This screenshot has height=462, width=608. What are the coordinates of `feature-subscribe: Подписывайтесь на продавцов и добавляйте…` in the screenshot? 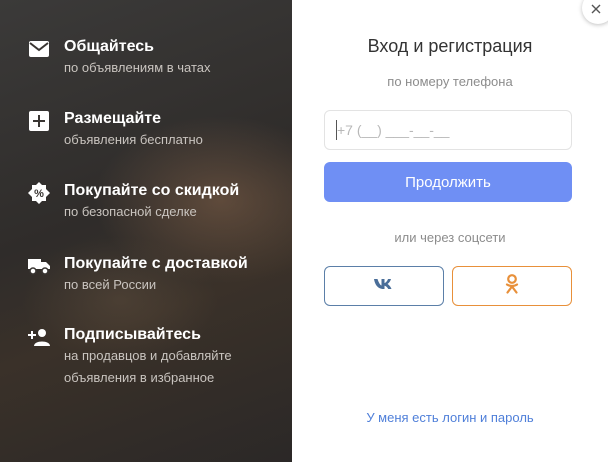 It's located at (130, 358).